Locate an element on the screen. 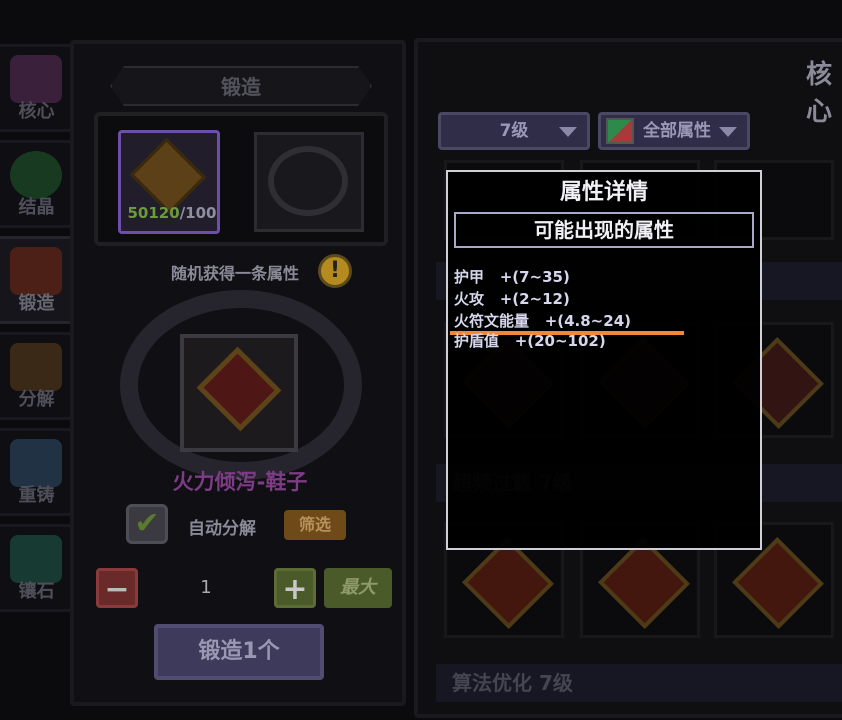 The image size is (842, 720). attribute-name: 火符文能量 is located at coordinates (492, 321).